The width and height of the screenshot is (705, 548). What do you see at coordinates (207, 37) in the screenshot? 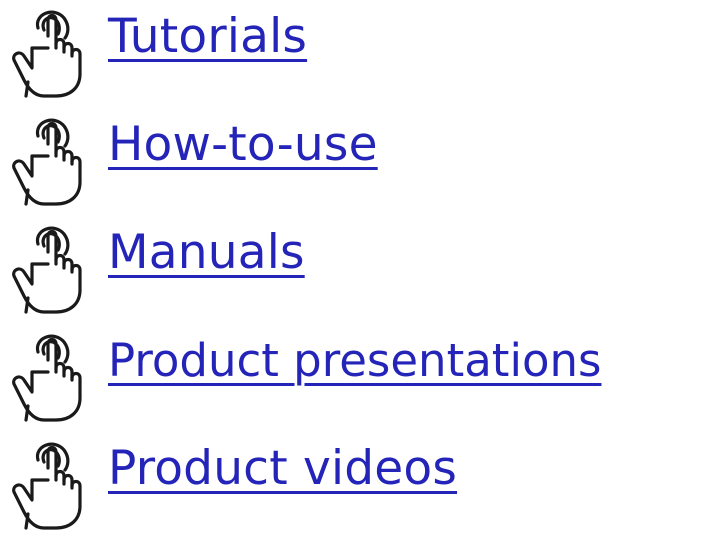
I see `tutorials-link: Tutorials` at bounding box center [207, 37].